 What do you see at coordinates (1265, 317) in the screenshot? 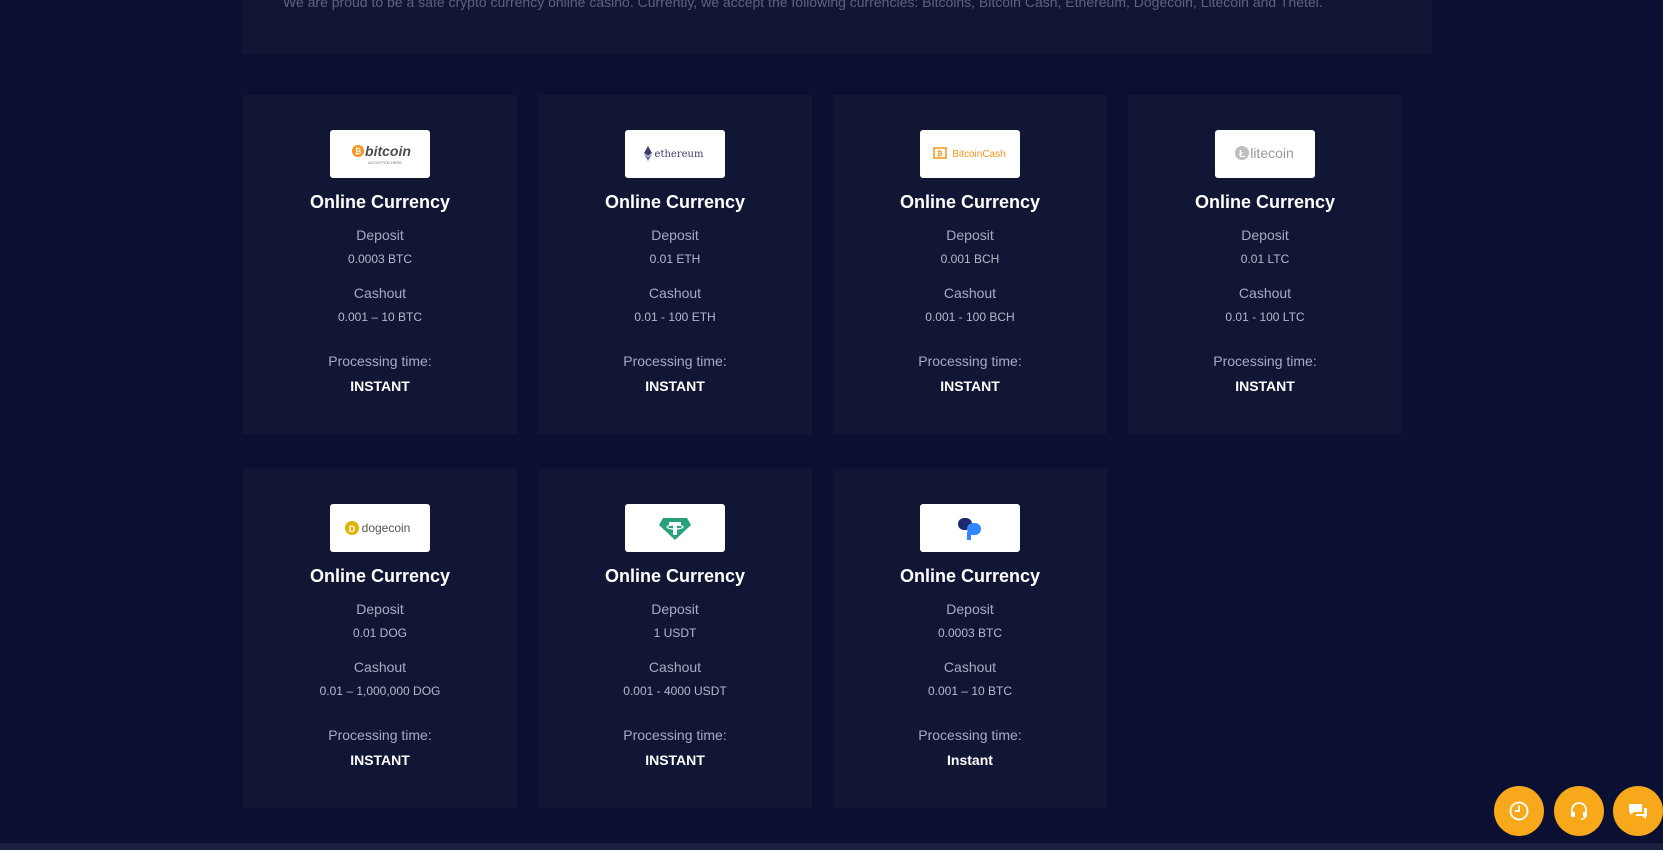
I see `cashout-value: 0.01 - 100 LTC` at bounding box center [1265, 317].